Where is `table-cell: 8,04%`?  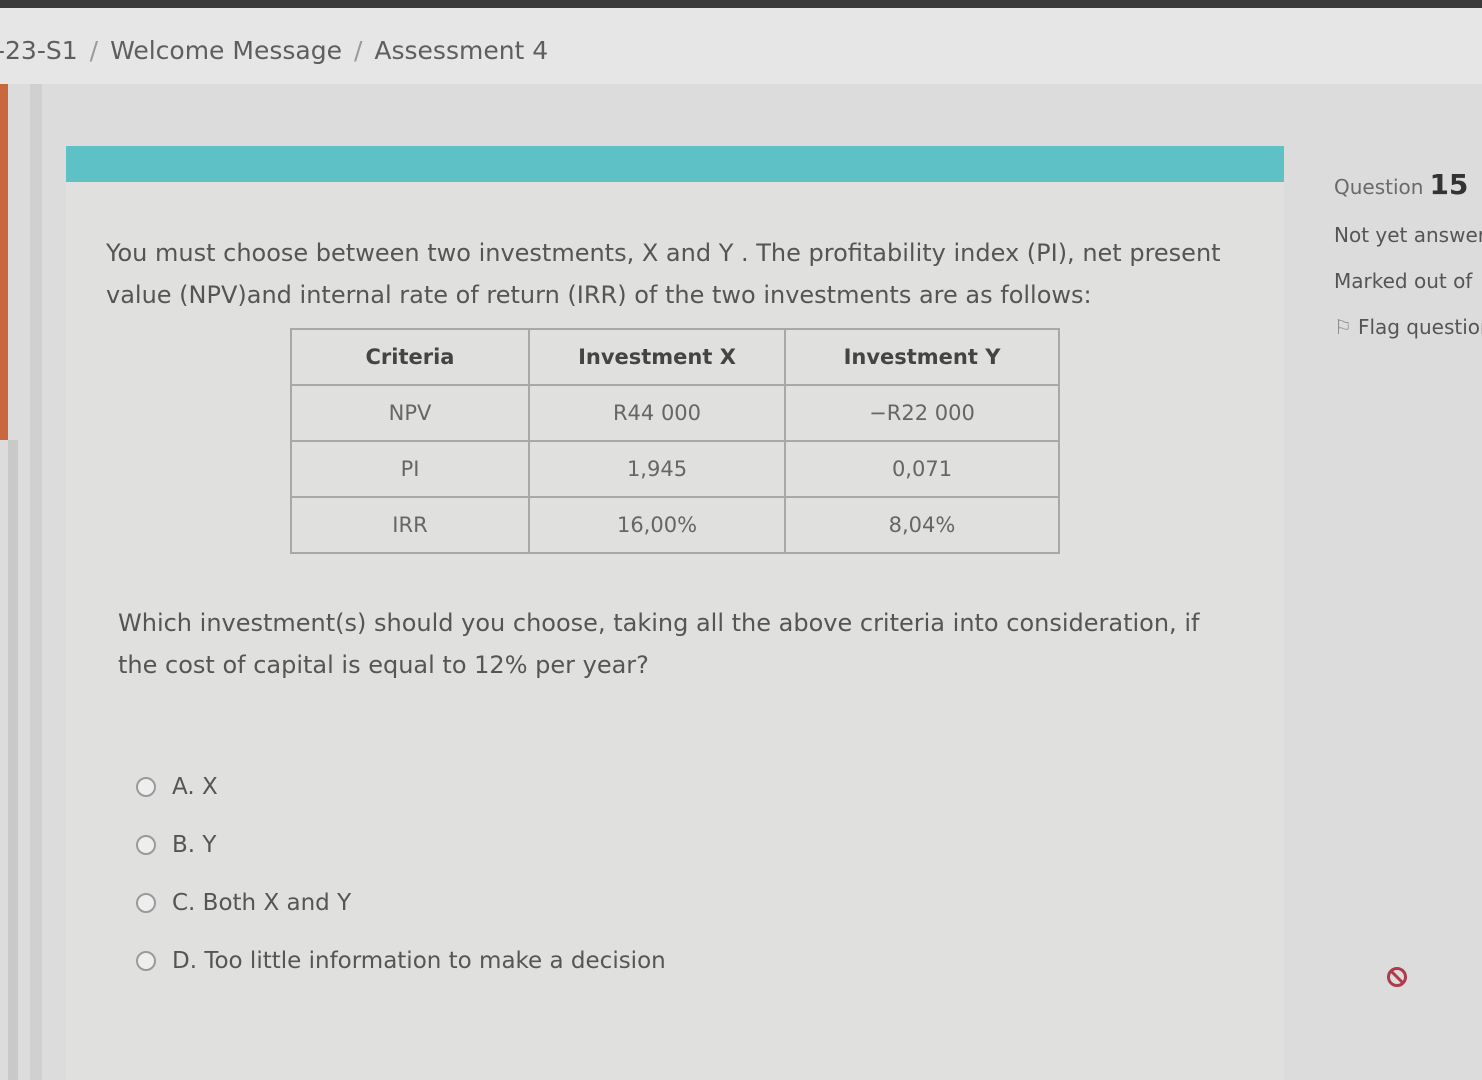 table-cell: 8,04% is located at coordinates (922, 525).